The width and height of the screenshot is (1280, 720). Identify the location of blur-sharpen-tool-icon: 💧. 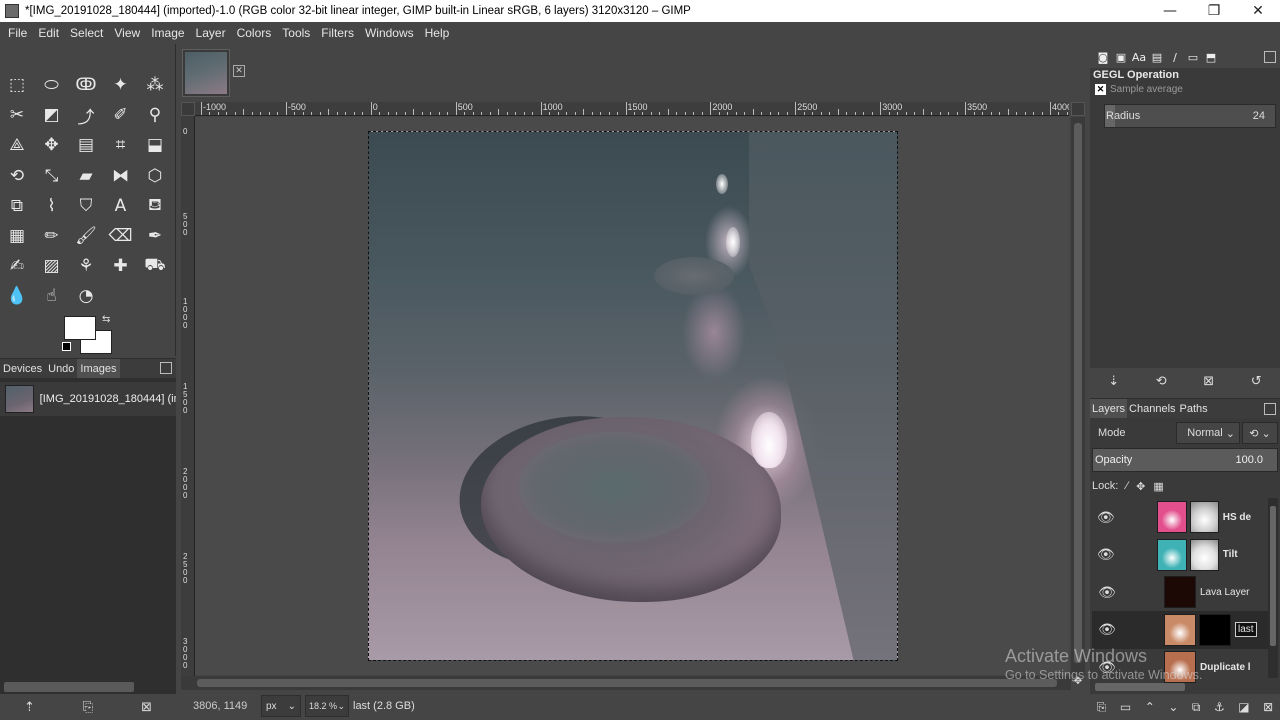
(17, 296).